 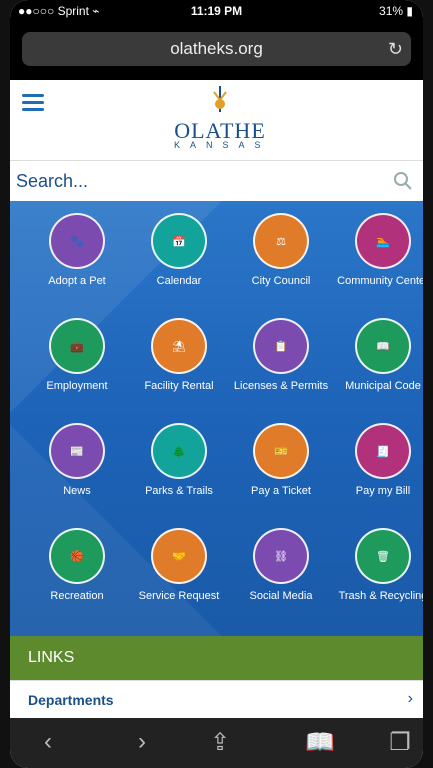 I want to click on tile-facility-rental: ⛱ Facility Rental, so click(x=179, y=355).